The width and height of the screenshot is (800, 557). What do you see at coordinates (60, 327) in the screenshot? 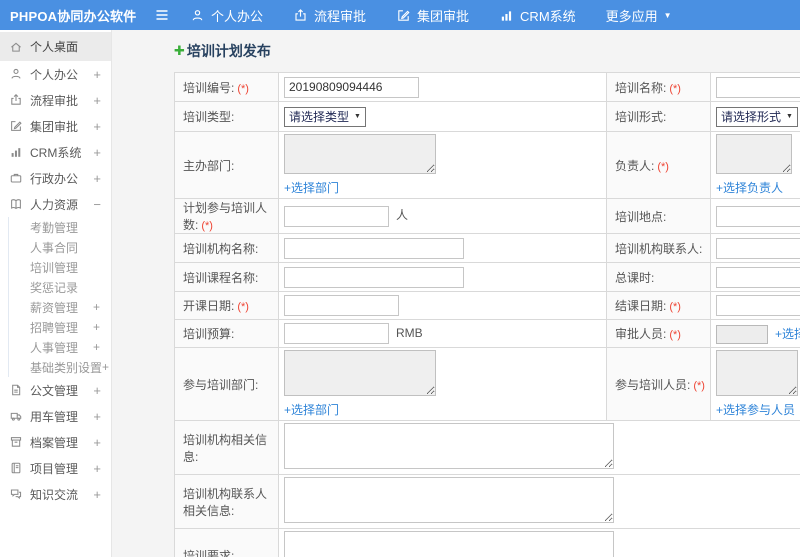
I see `sidebar-subitem-recruitment: 招聘管理 +` at bounding box center [60, 327].